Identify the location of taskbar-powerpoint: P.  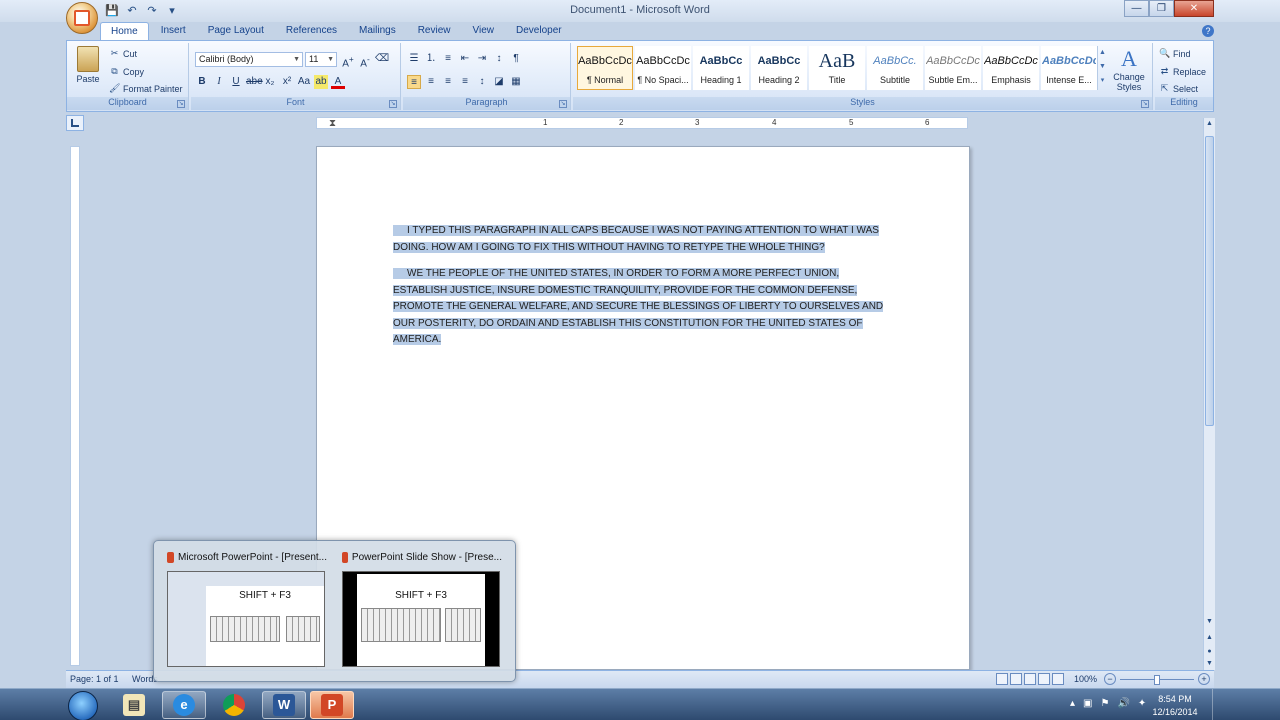
(332, 705).